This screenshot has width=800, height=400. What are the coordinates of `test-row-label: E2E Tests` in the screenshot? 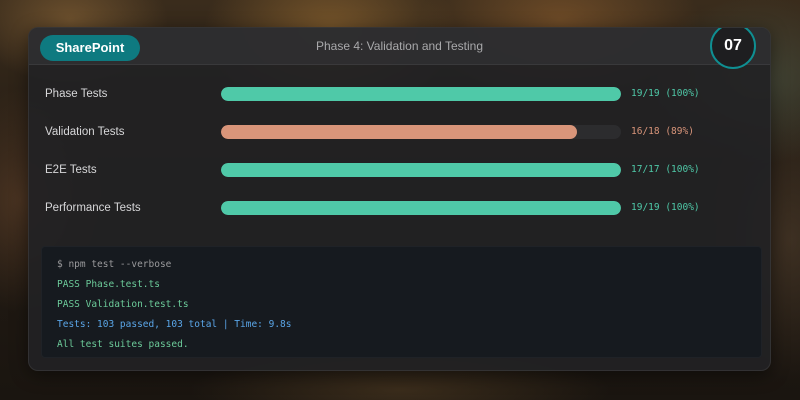 It's located at (71, 170).